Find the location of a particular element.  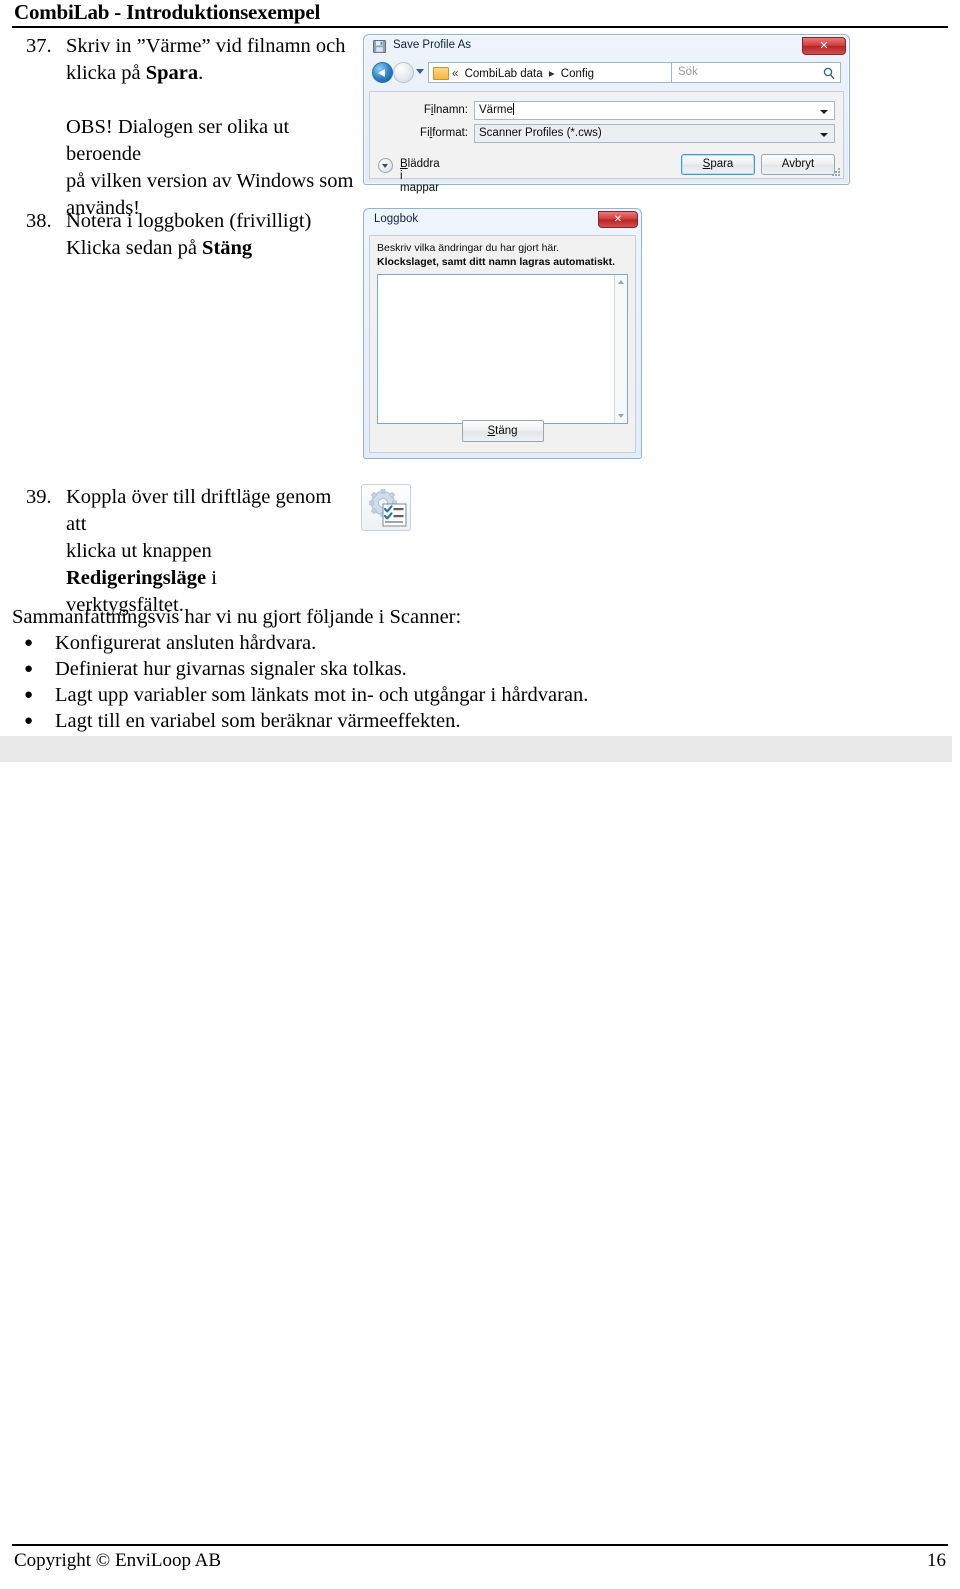

edit-mode-gear-checklist-icon is located at coordinates (386, 507).